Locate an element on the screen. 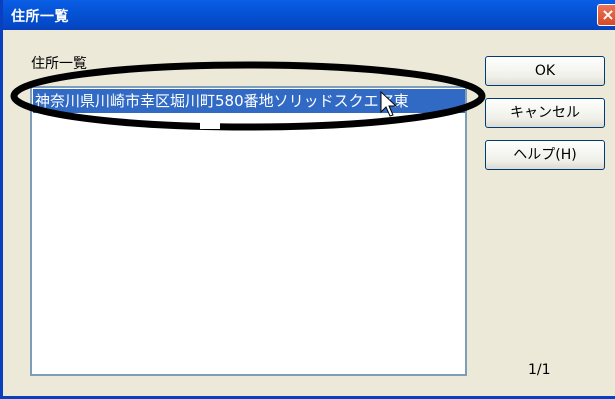 This screenshot has height=399, width=615. close-icon: × is located at coordinates (606, 15).